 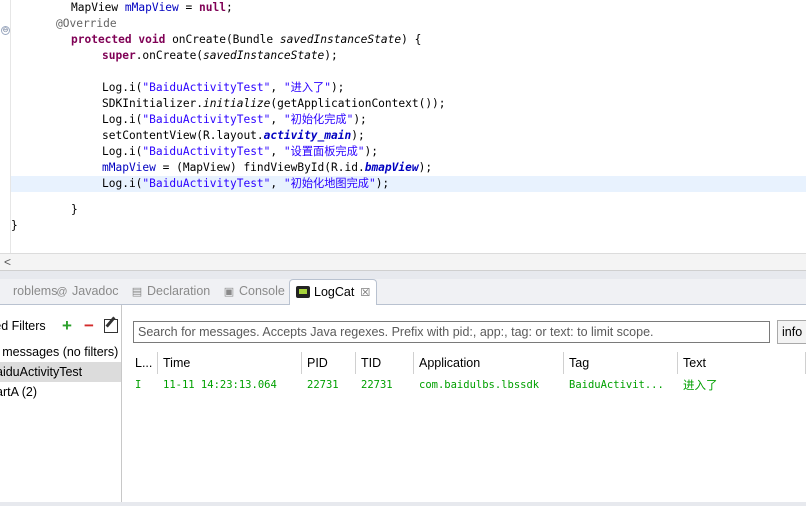 I want to click on tab-label: LogCat, so click(x=334, y=292).